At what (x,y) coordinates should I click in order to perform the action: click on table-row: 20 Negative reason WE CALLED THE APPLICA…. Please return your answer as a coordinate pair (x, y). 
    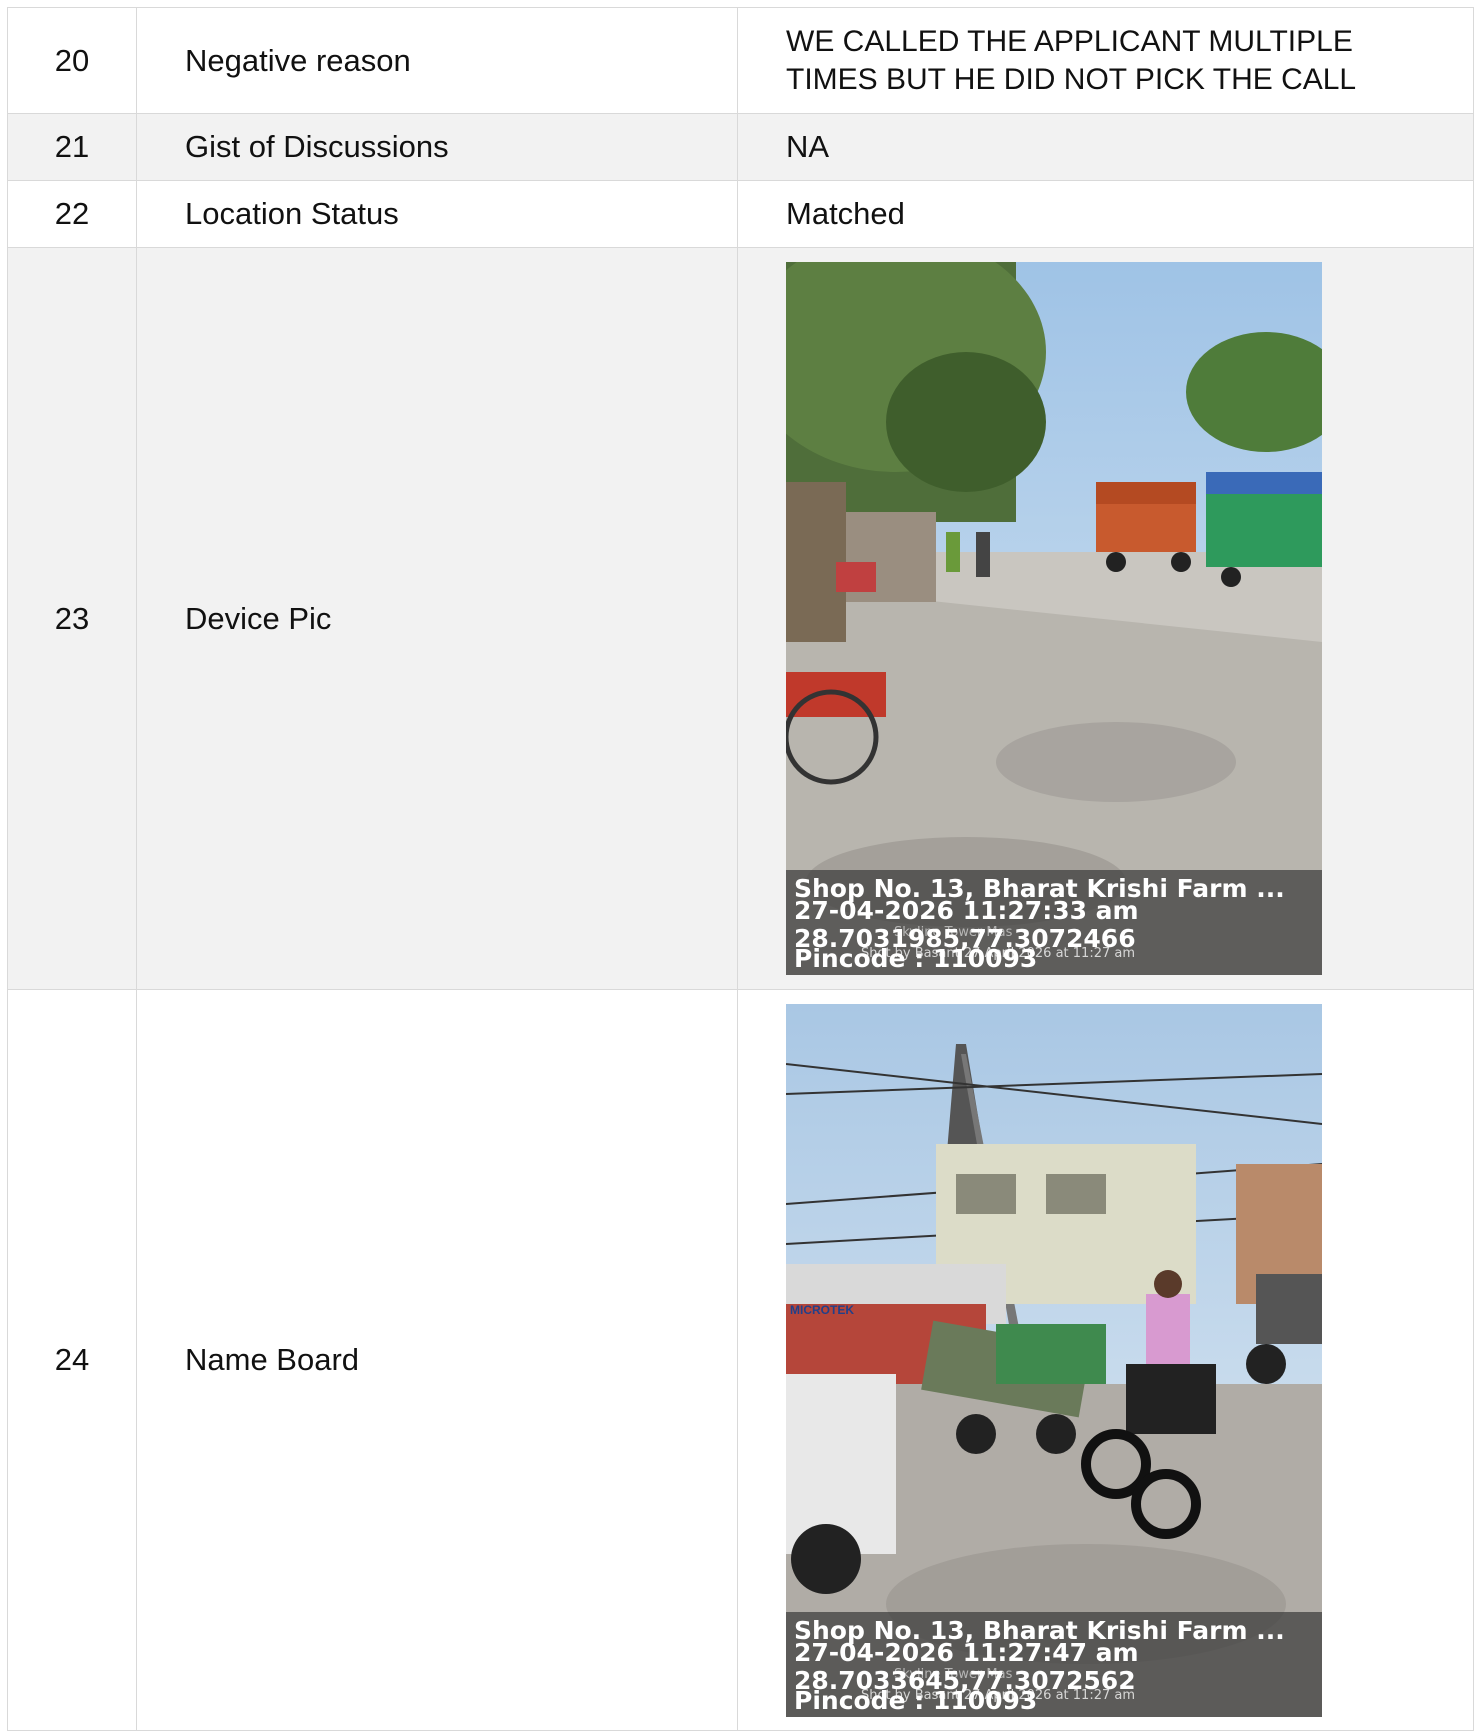
    Looking at the image, I should click on (740, 60).